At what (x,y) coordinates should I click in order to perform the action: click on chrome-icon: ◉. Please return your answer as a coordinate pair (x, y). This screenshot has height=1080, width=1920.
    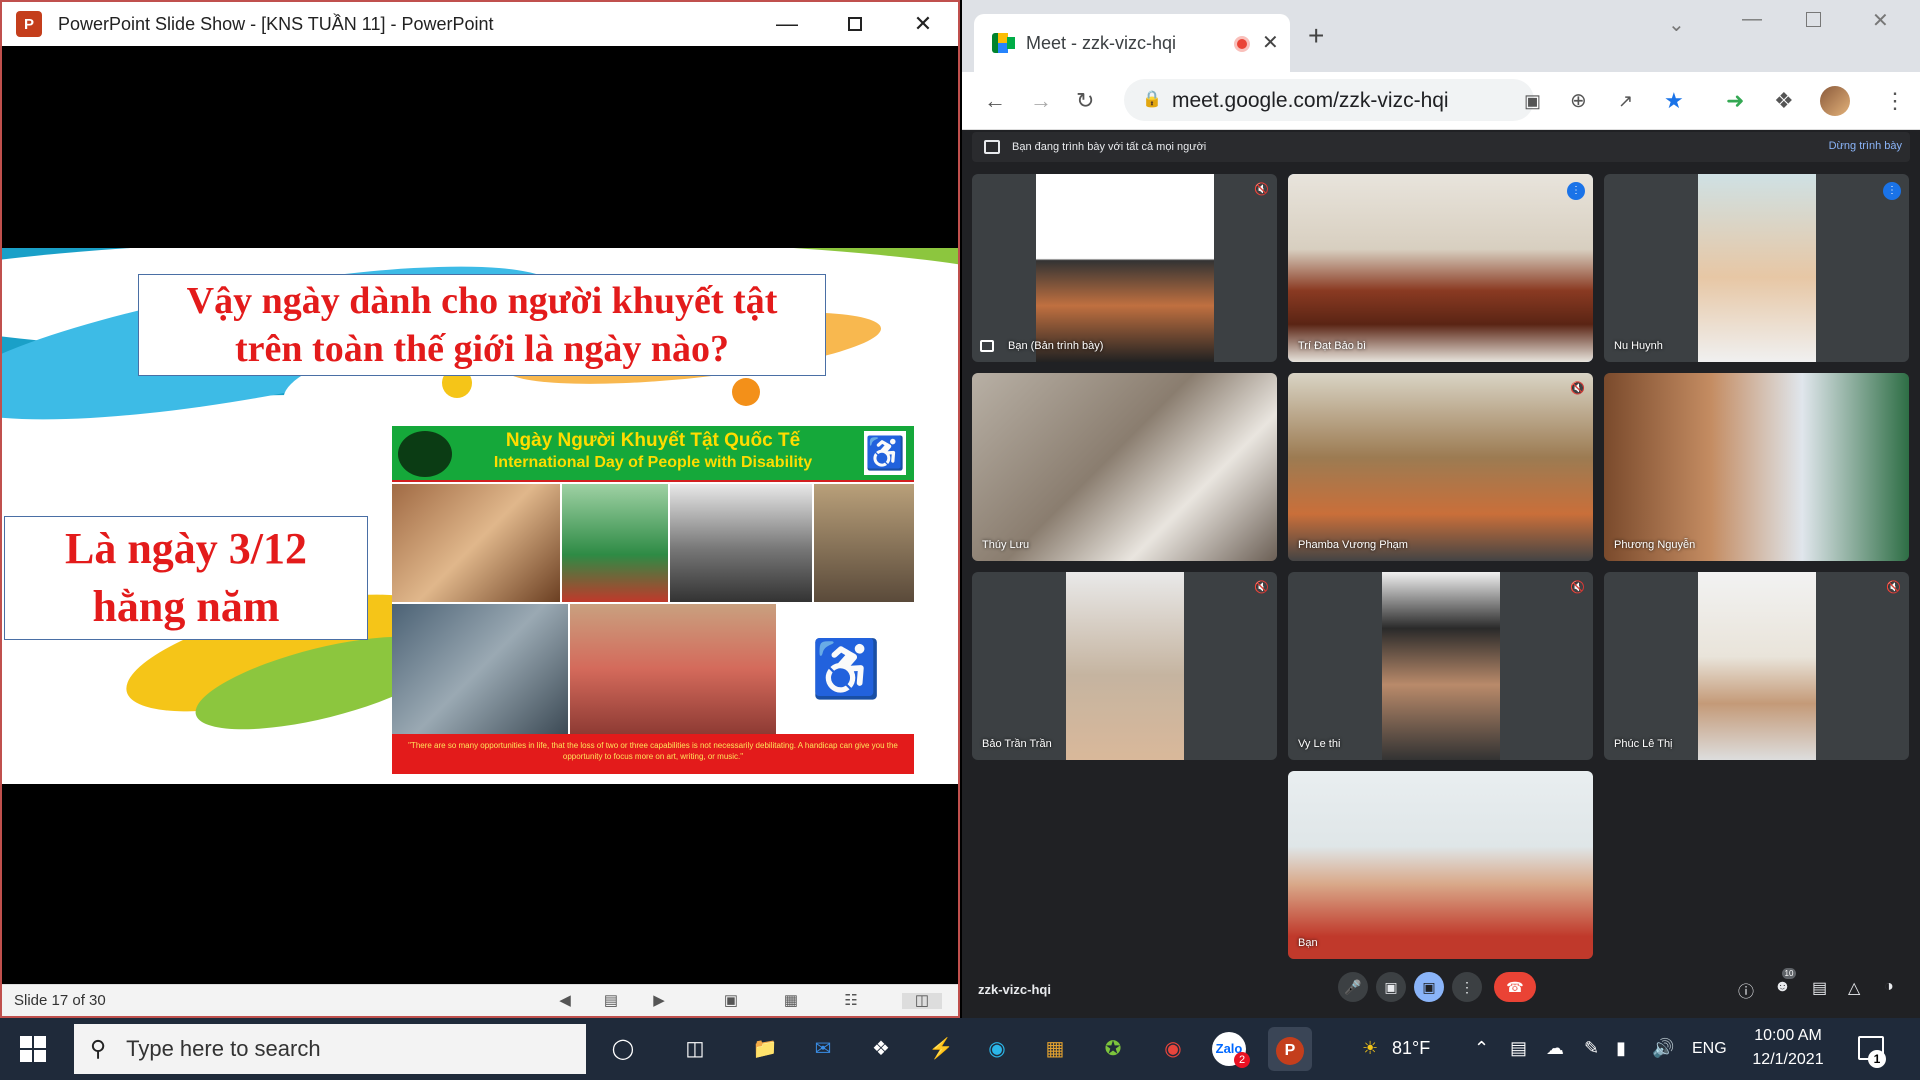
    Looking at the image, I should click on (1173, 1049).